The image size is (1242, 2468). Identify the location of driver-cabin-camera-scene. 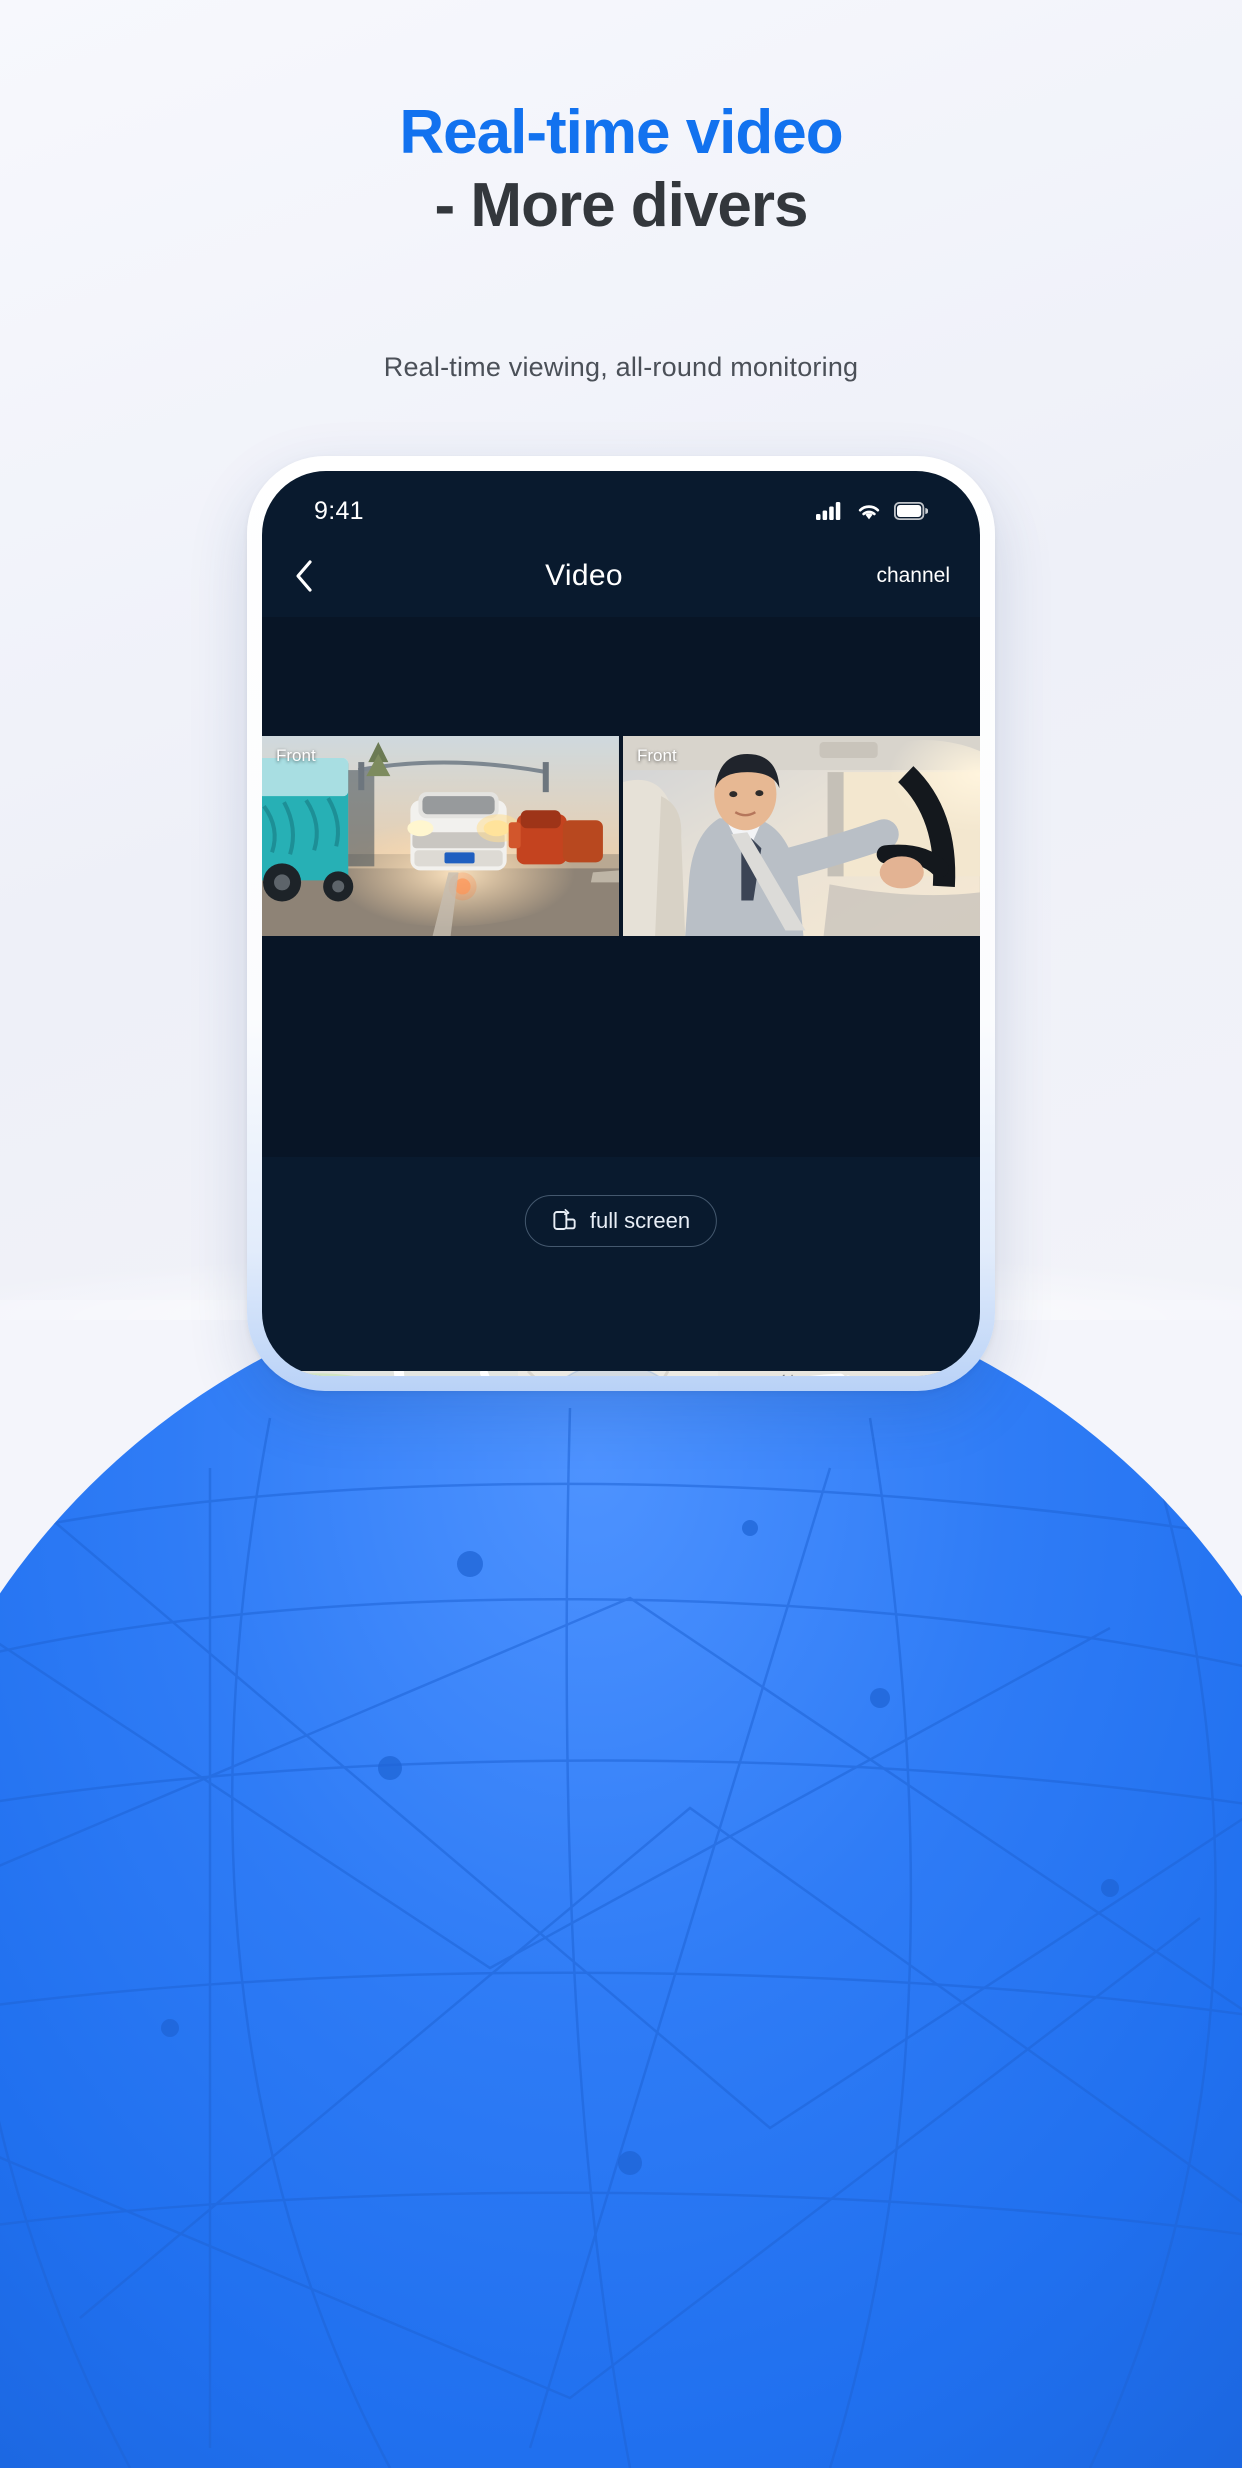
(801, 836).